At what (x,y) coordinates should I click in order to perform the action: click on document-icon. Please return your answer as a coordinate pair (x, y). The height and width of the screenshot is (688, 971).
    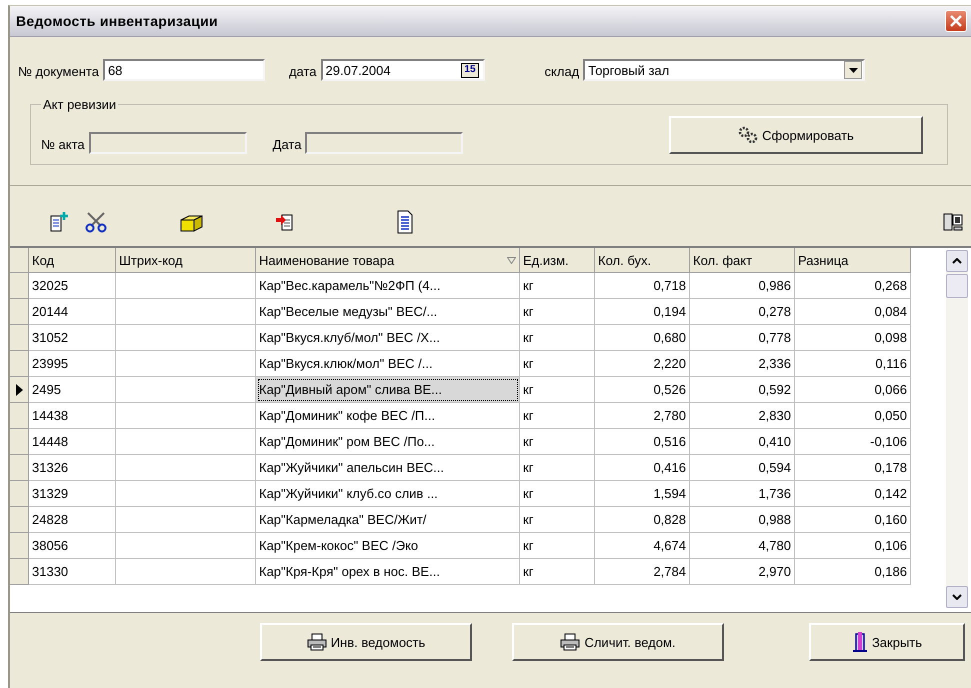
    Looking at the image, I should click on (405, 222).